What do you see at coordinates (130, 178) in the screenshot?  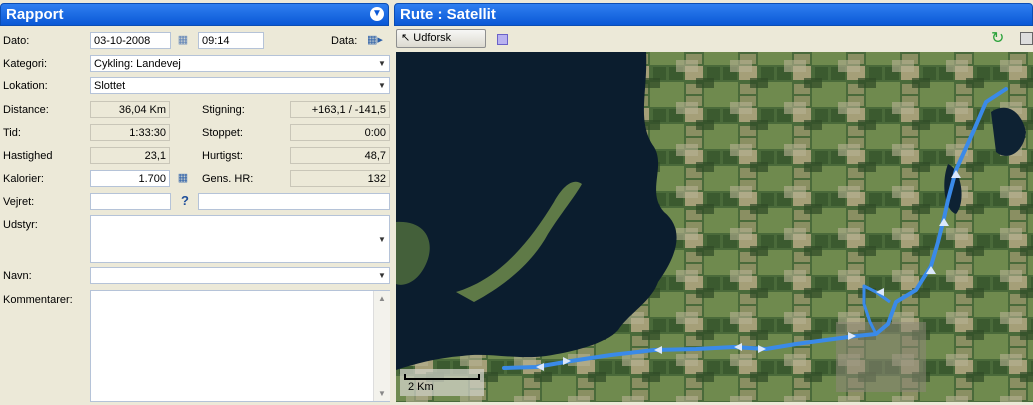 I see `calories-field: 1.700` at bounding box center [130, 178].